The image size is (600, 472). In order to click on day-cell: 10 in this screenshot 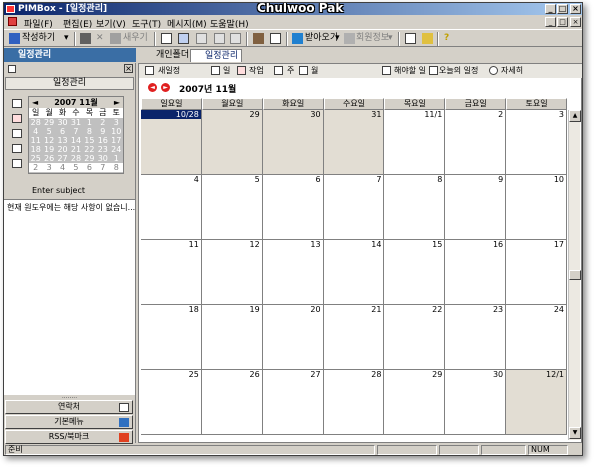, I will do `click(537, 207)`.